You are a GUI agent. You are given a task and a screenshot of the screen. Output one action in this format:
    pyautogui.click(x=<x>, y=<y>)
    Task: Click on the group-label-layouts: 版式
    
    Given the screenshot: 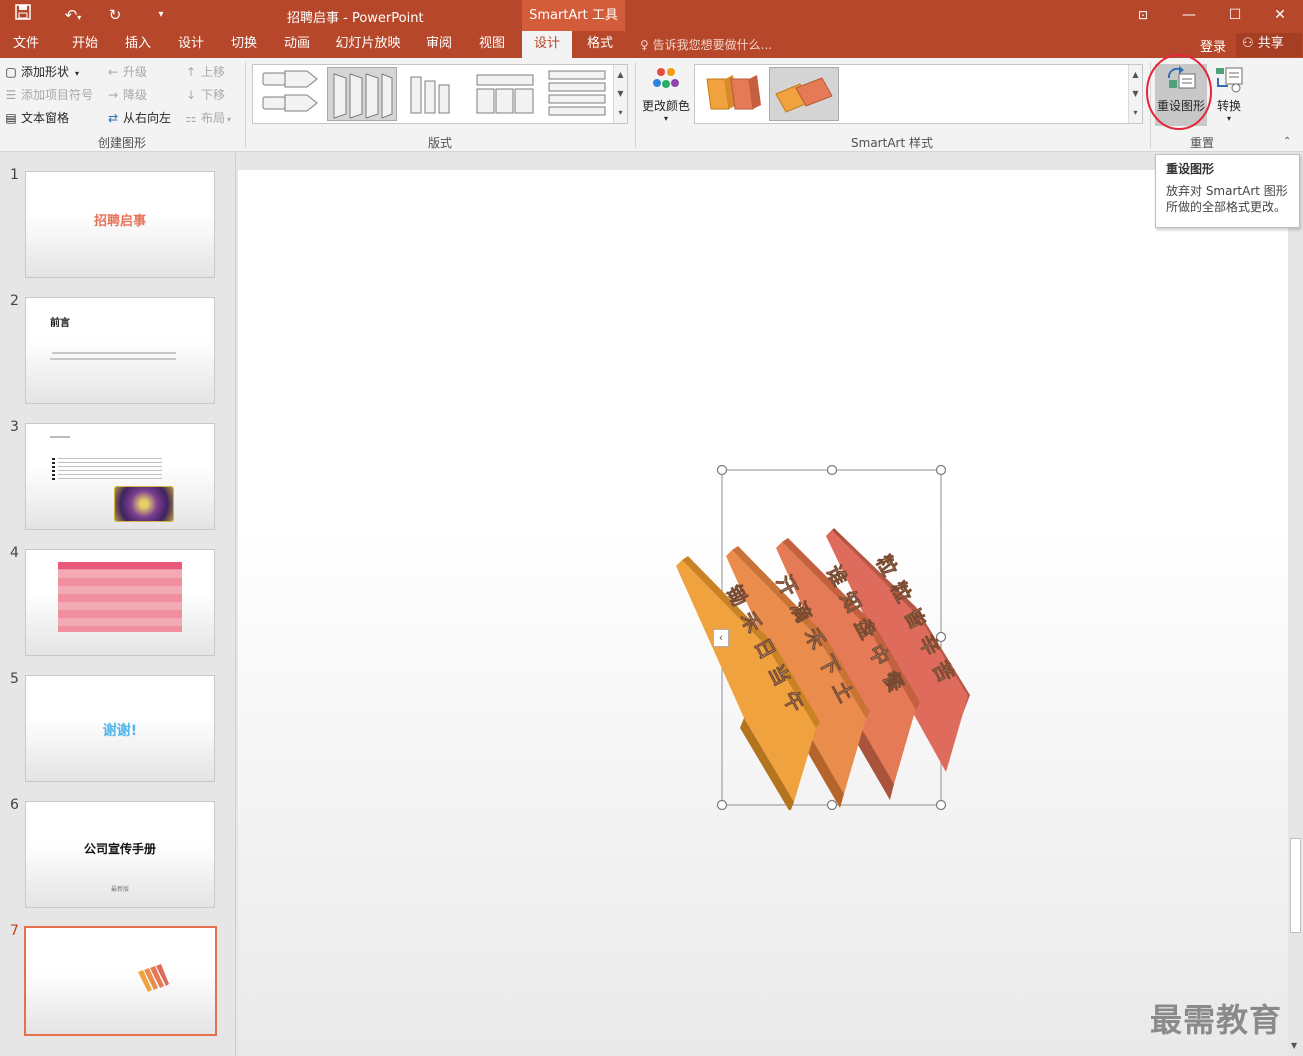 What is the action you would take?
    pyautogui.click(x=439, y=143)
    